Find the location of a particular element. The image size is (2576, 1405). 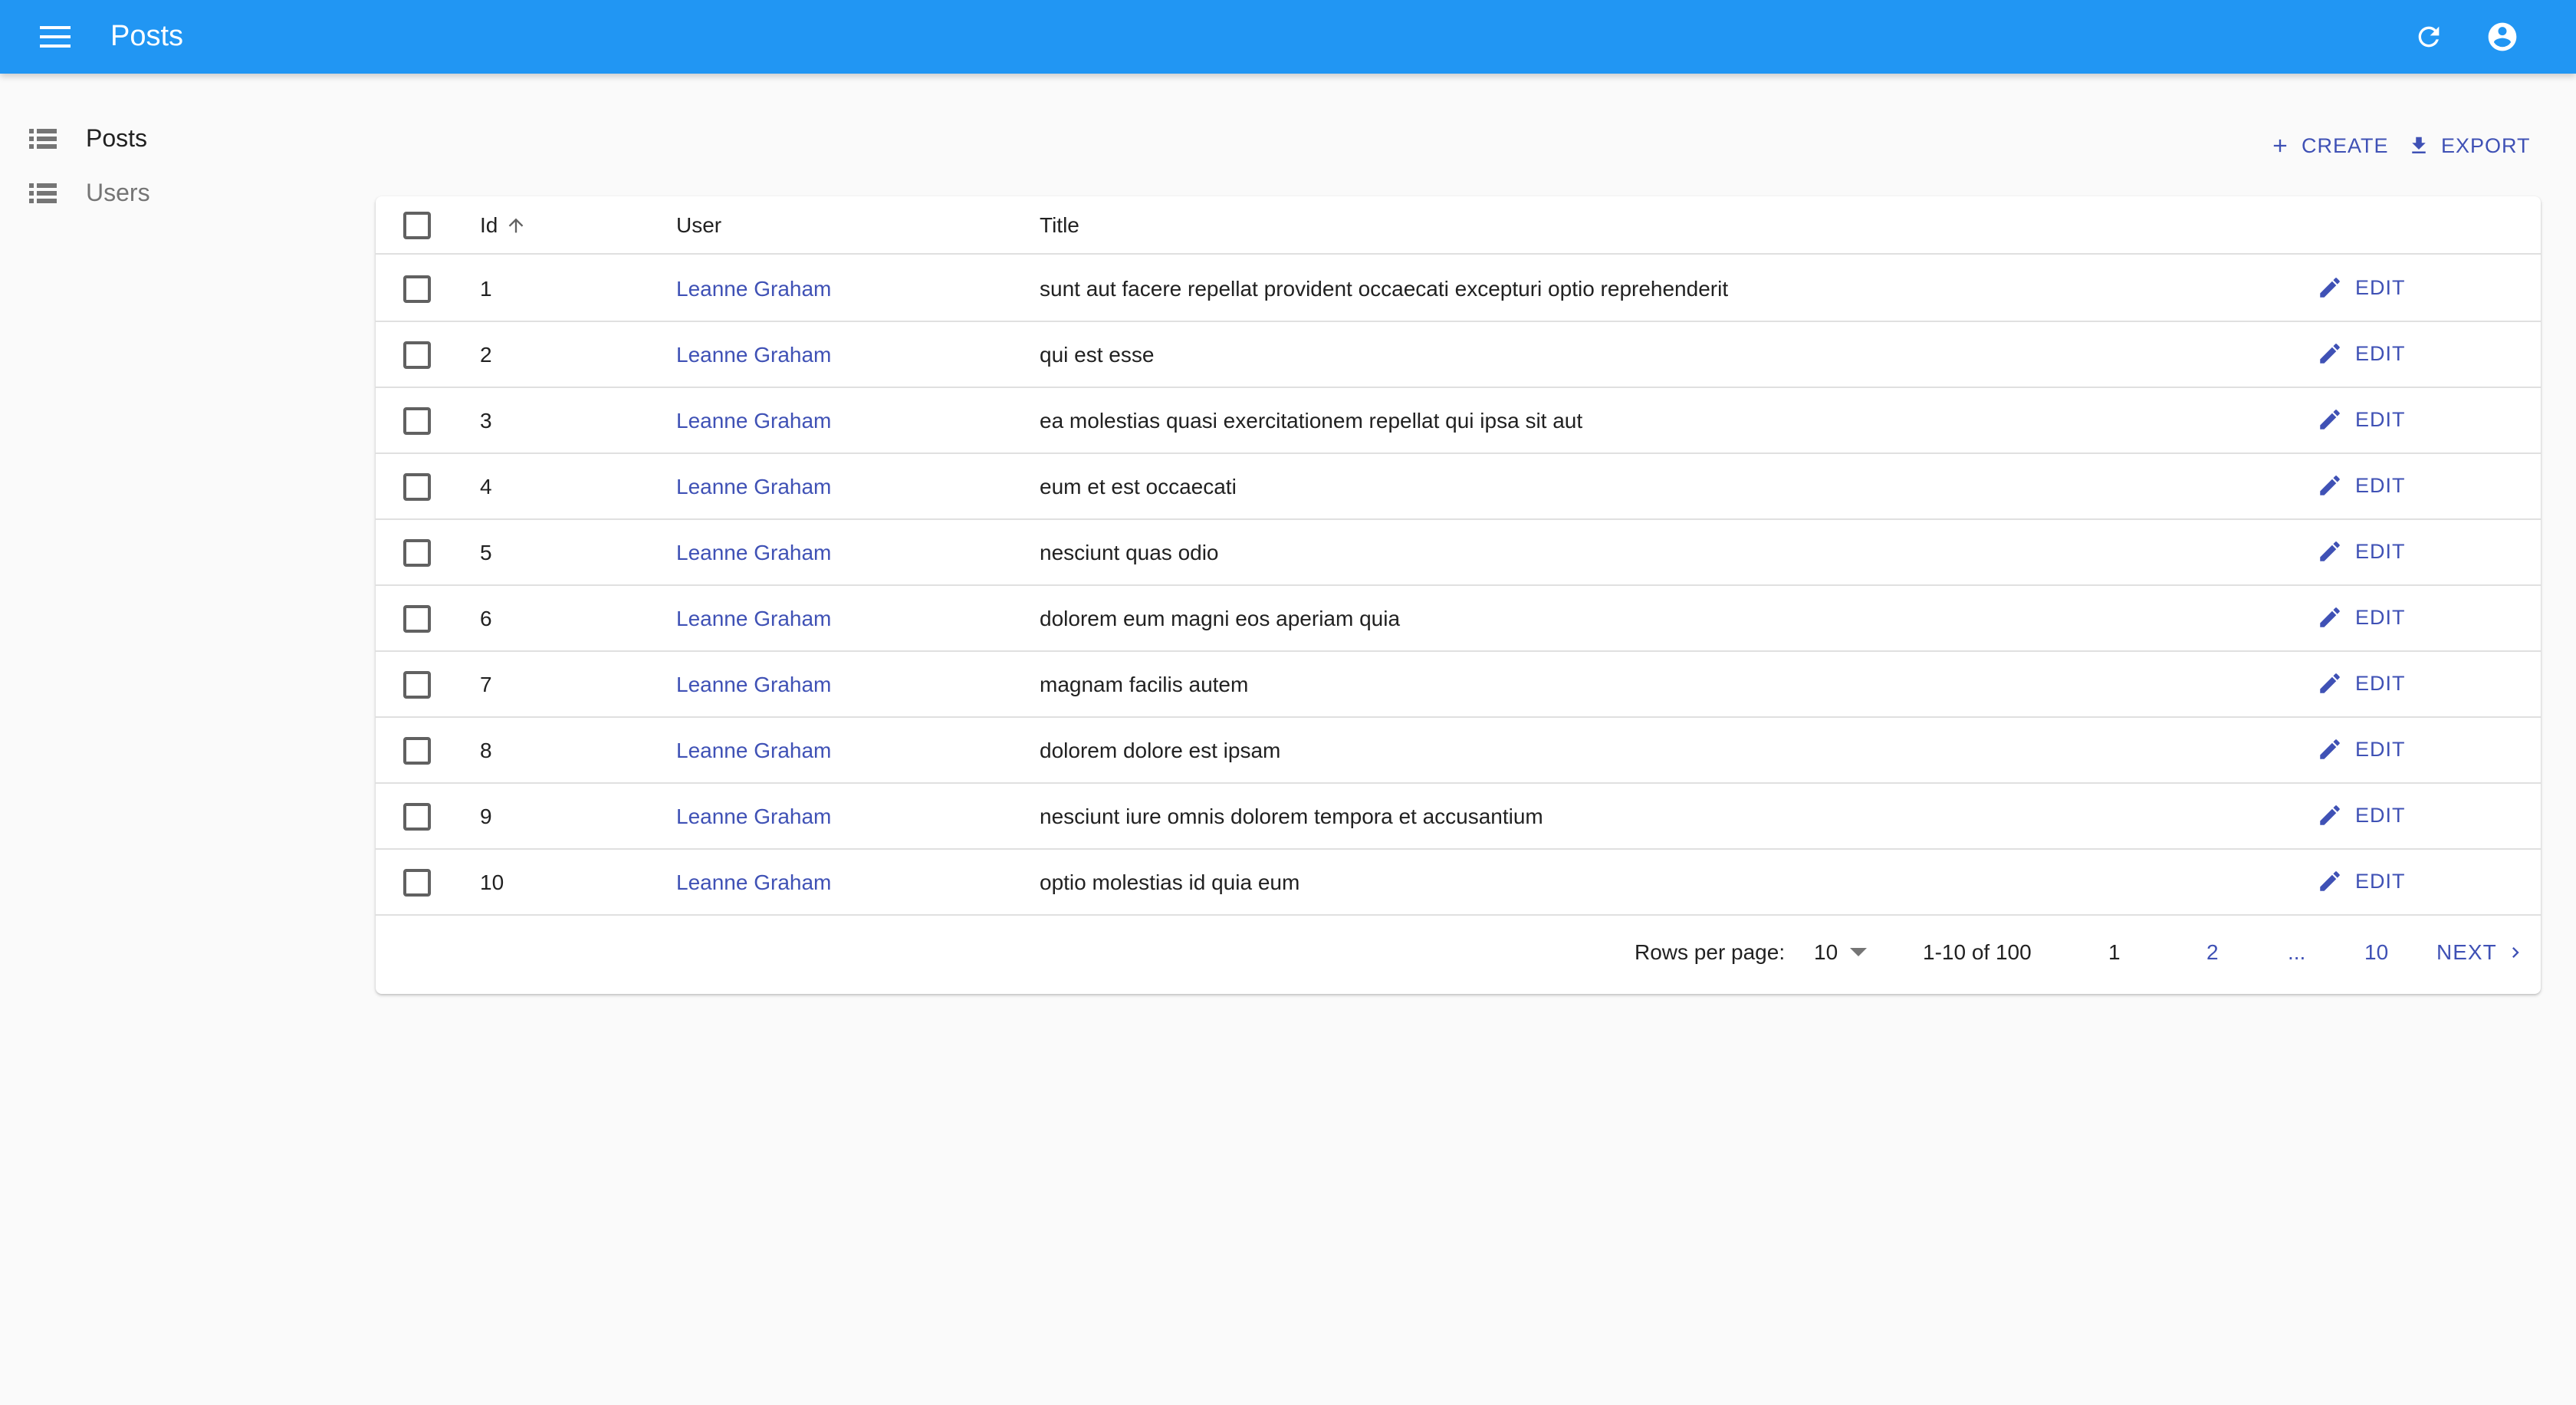

select-all-checkbox is located at coordinates (417, 226).